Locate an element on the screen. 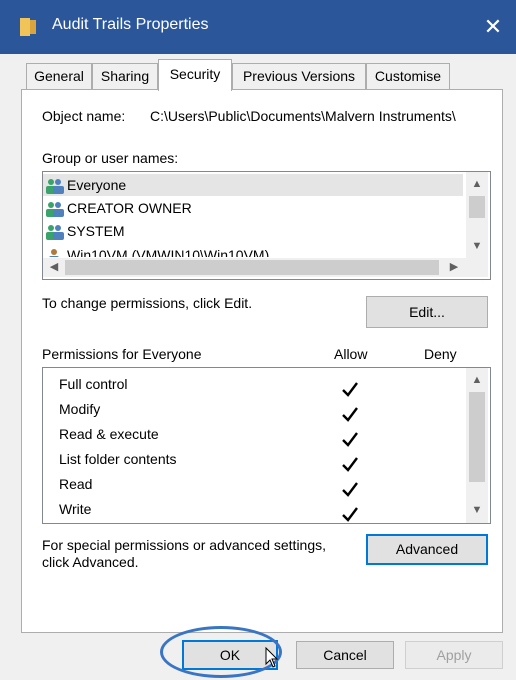 The image size is (516, 680). permission-row-read: Read is located at coordinates (75, 484).